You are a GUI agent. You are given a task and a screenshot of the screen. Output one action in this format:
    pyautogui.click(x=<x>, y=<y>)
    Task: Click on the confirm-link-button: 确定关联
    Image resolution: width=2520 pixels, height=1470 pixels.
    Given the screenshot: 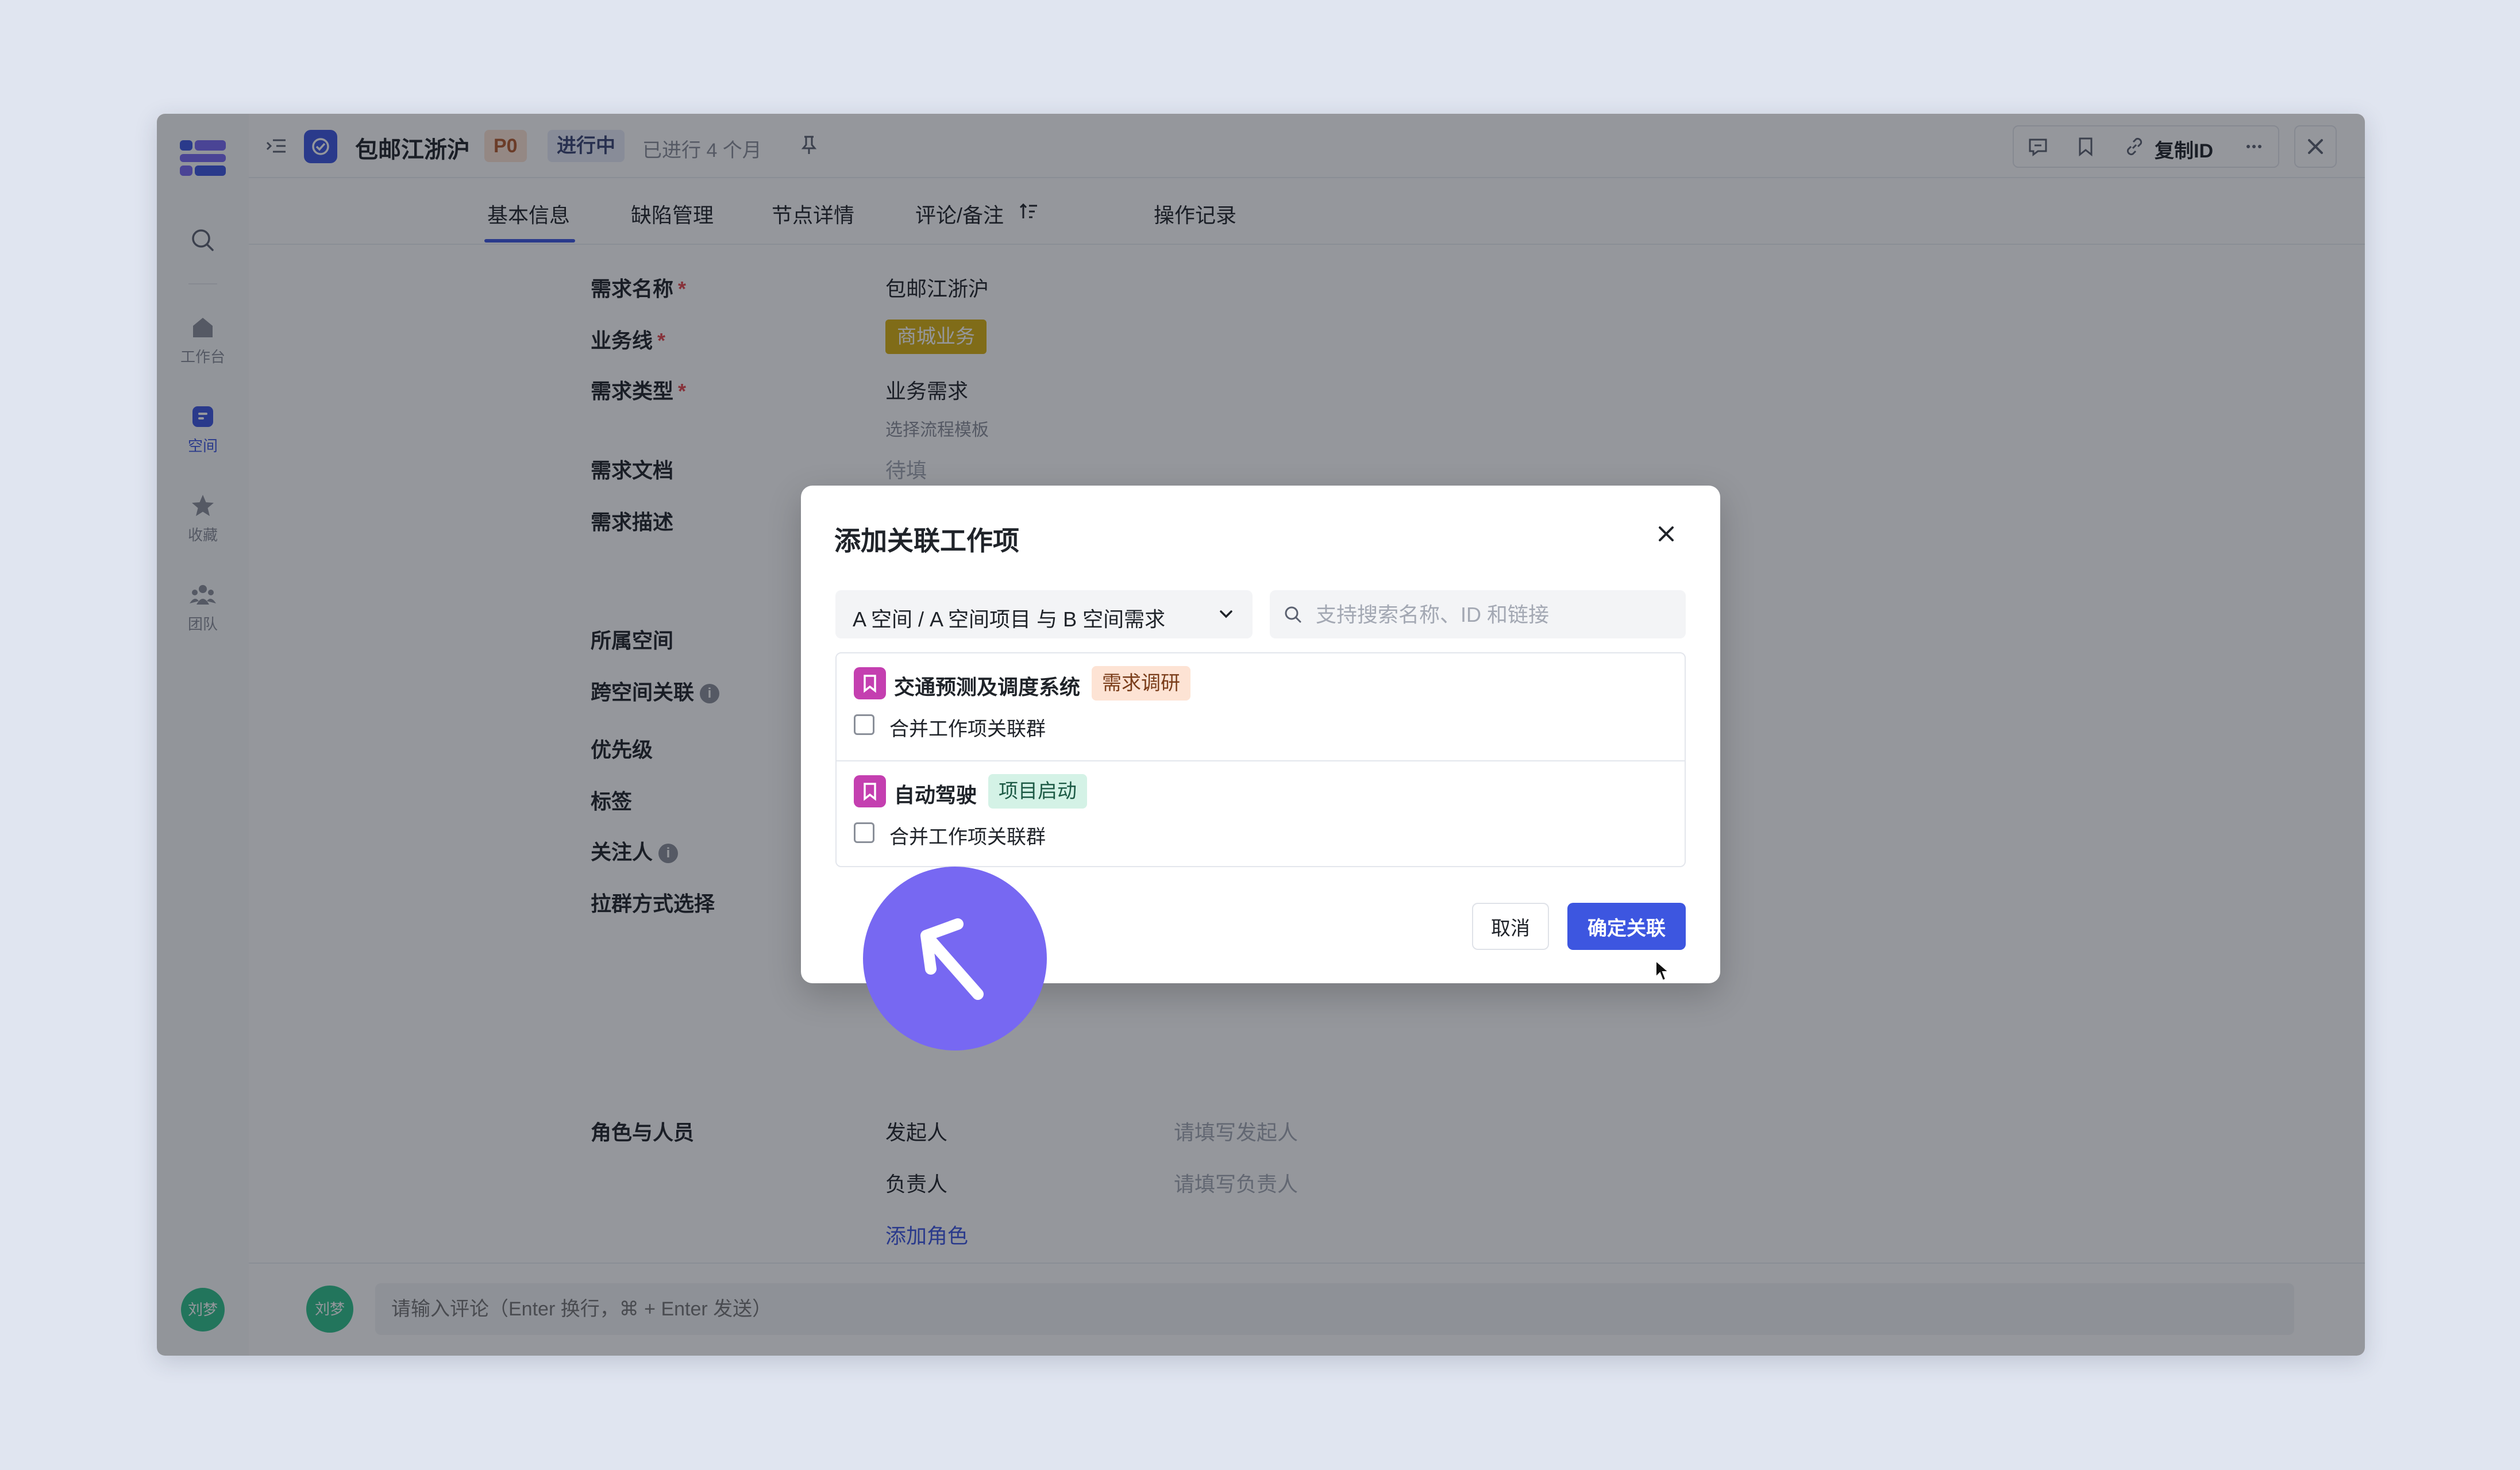 What is the action you would take?
    pyautogui.click(x=1626, y=926)
    